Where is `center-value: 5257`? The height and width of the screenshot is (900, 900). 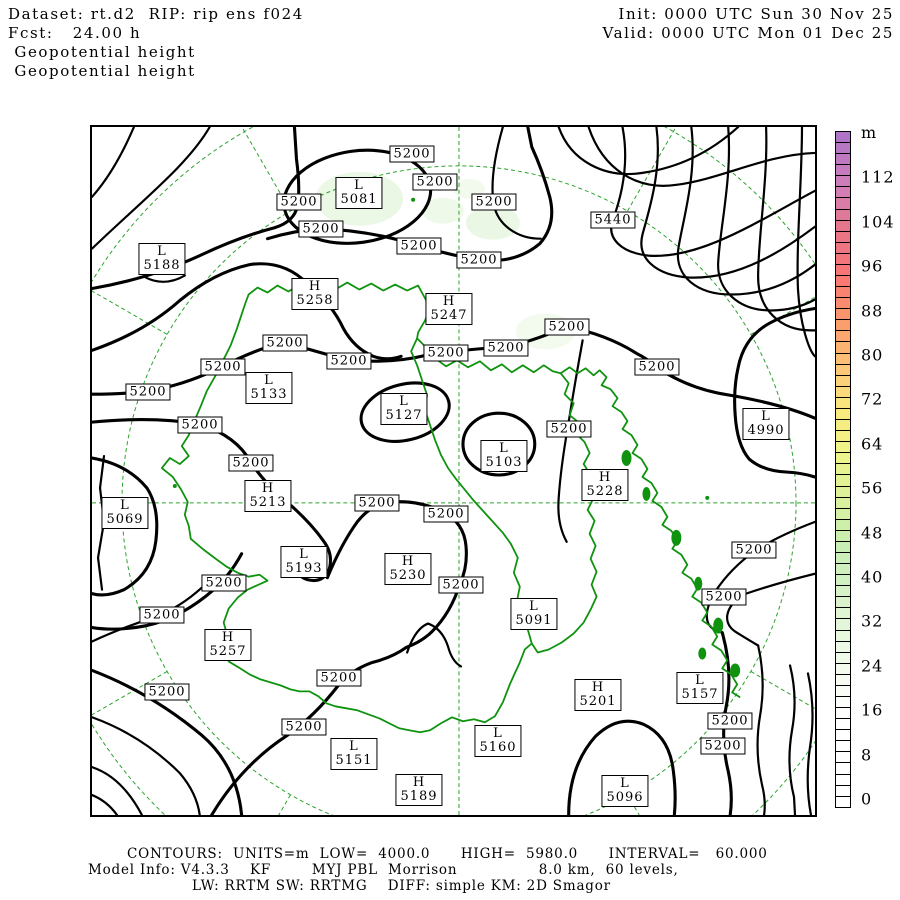
center-value: 5257 is located at coordinates (228, 651).